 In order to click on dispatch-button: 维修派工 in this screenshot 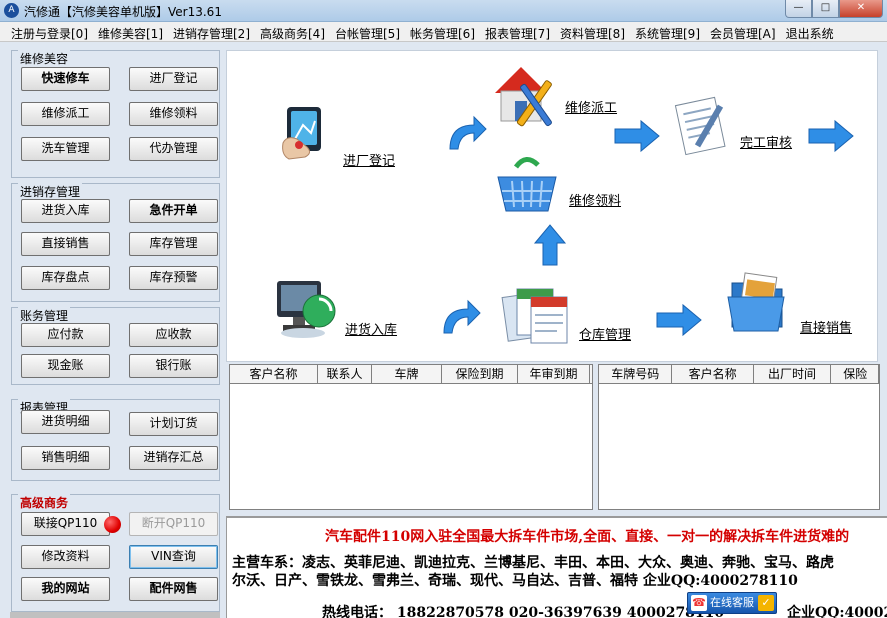, I will do `click(65, 114)`.